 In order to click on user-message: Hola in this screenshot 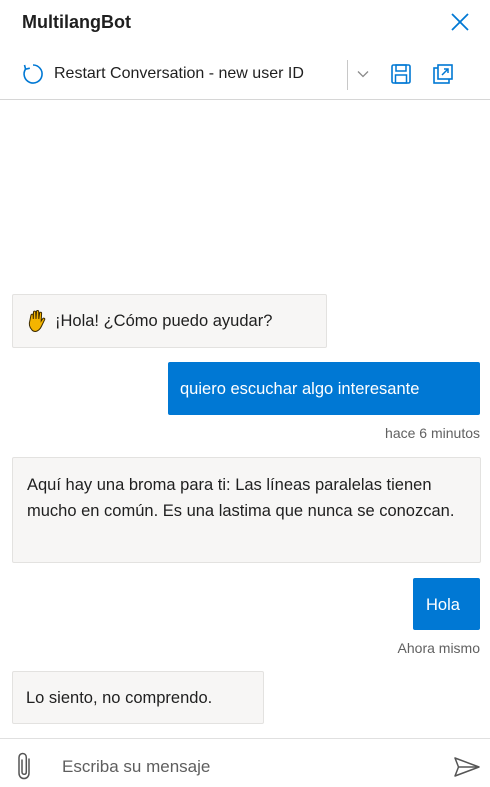, I will do `click(446, 604)`.